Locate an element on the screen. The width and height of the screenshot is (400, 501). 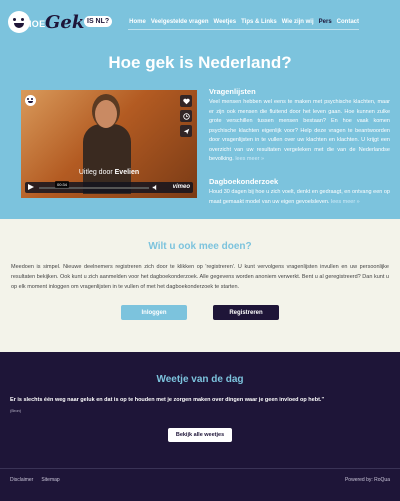
nav-item-tips-links: Tips & Links is located at coordinates (259, 22).